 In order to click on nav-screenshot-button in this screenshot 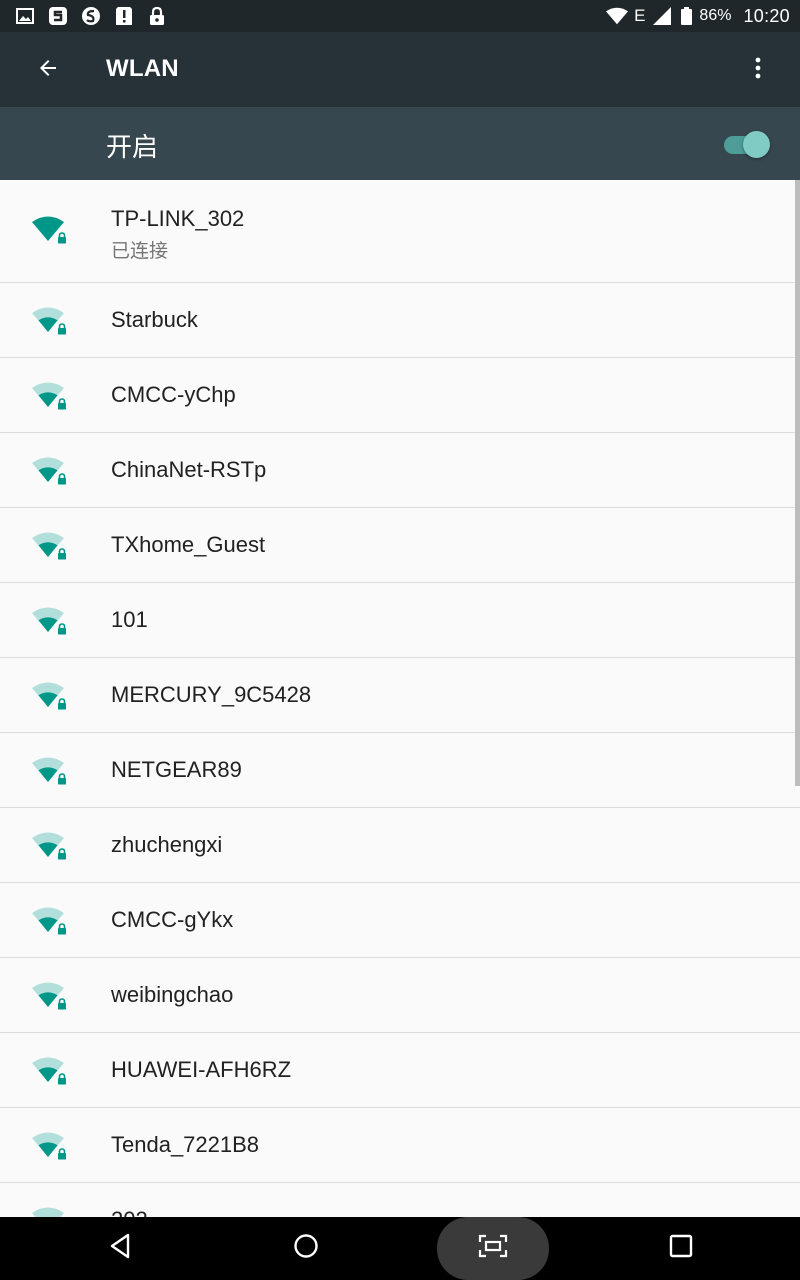, I will do `click(493, 1248)`.